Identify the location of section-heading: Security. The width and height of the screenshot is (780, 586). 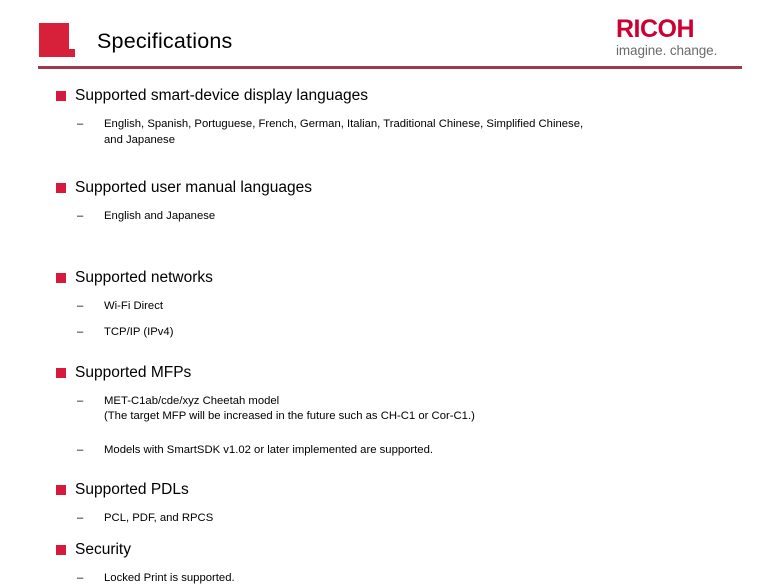
(390, 550).